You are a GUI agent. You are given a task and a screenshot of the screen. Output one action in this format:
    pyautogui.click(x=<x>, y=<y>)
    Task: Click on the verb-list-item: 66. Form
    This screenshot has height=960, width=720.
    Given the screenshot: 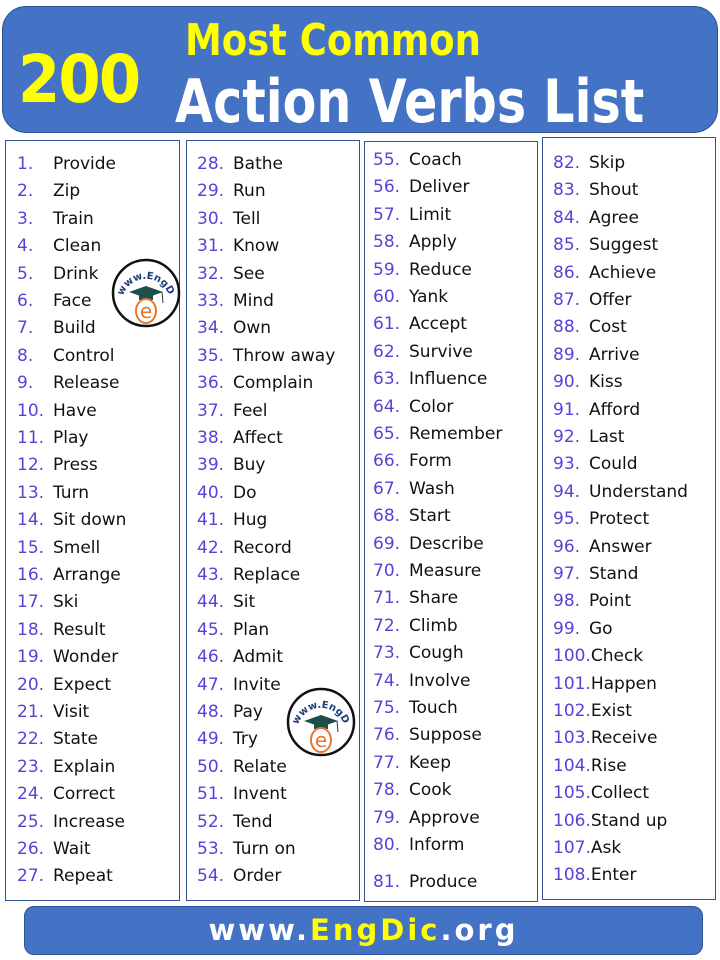 What is the action you would take?
    pyautogui.click(x=412, y=461)
    